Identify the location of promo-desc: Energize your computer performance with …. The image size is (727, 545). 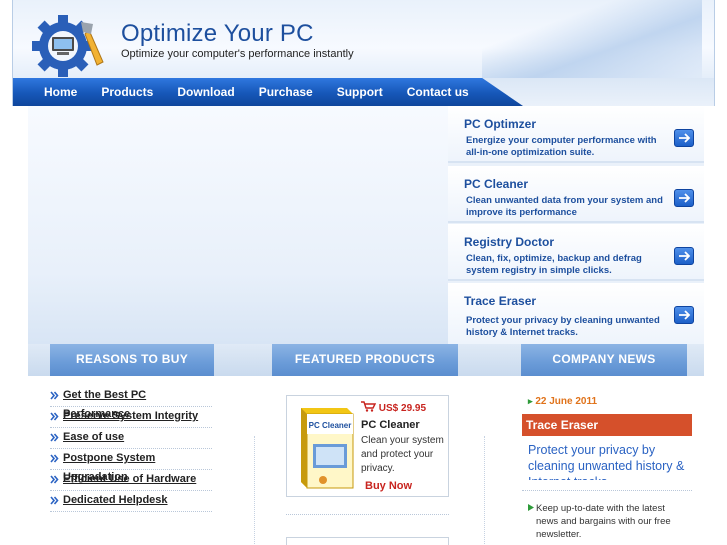
(561, 146).